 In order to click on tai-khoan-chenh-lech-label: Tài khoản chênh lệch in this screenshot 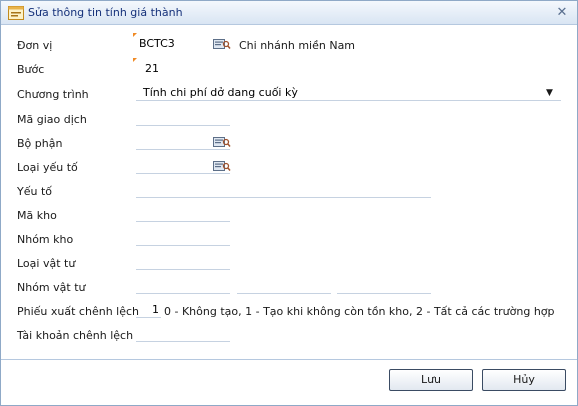, I will do `click(75, 335)`.